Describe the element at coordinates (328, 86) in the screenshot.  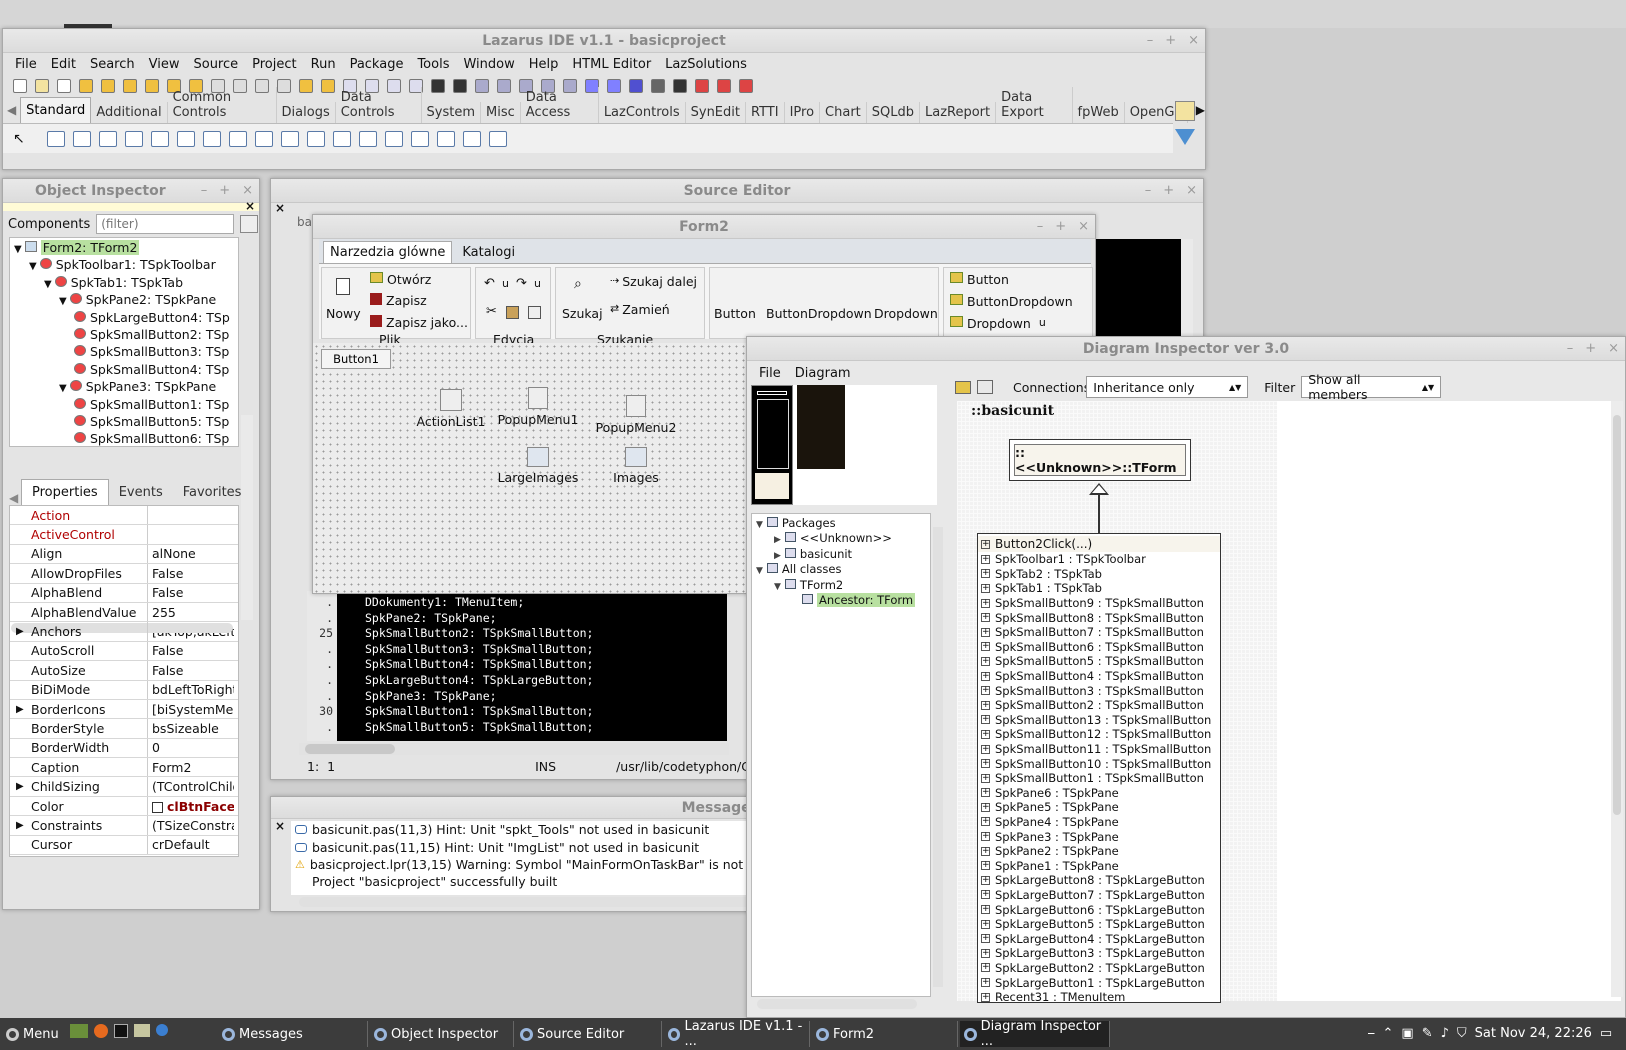
I see `open-project-icon` at that location.